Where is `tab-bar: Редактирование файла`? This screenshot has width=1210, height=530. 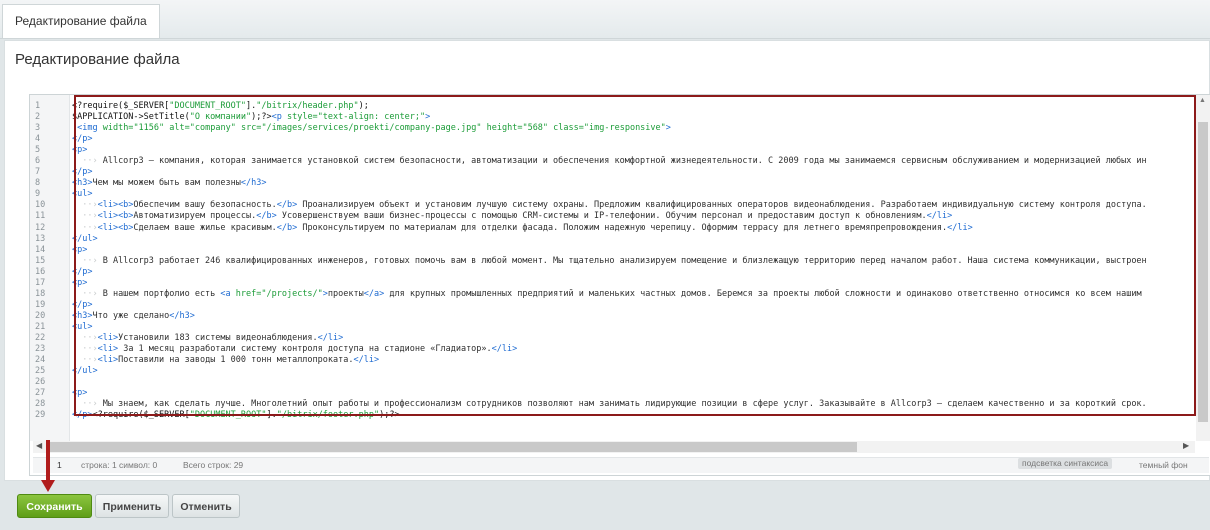 tab-bar: Редактирование файла is located at coordinates (605, 19).